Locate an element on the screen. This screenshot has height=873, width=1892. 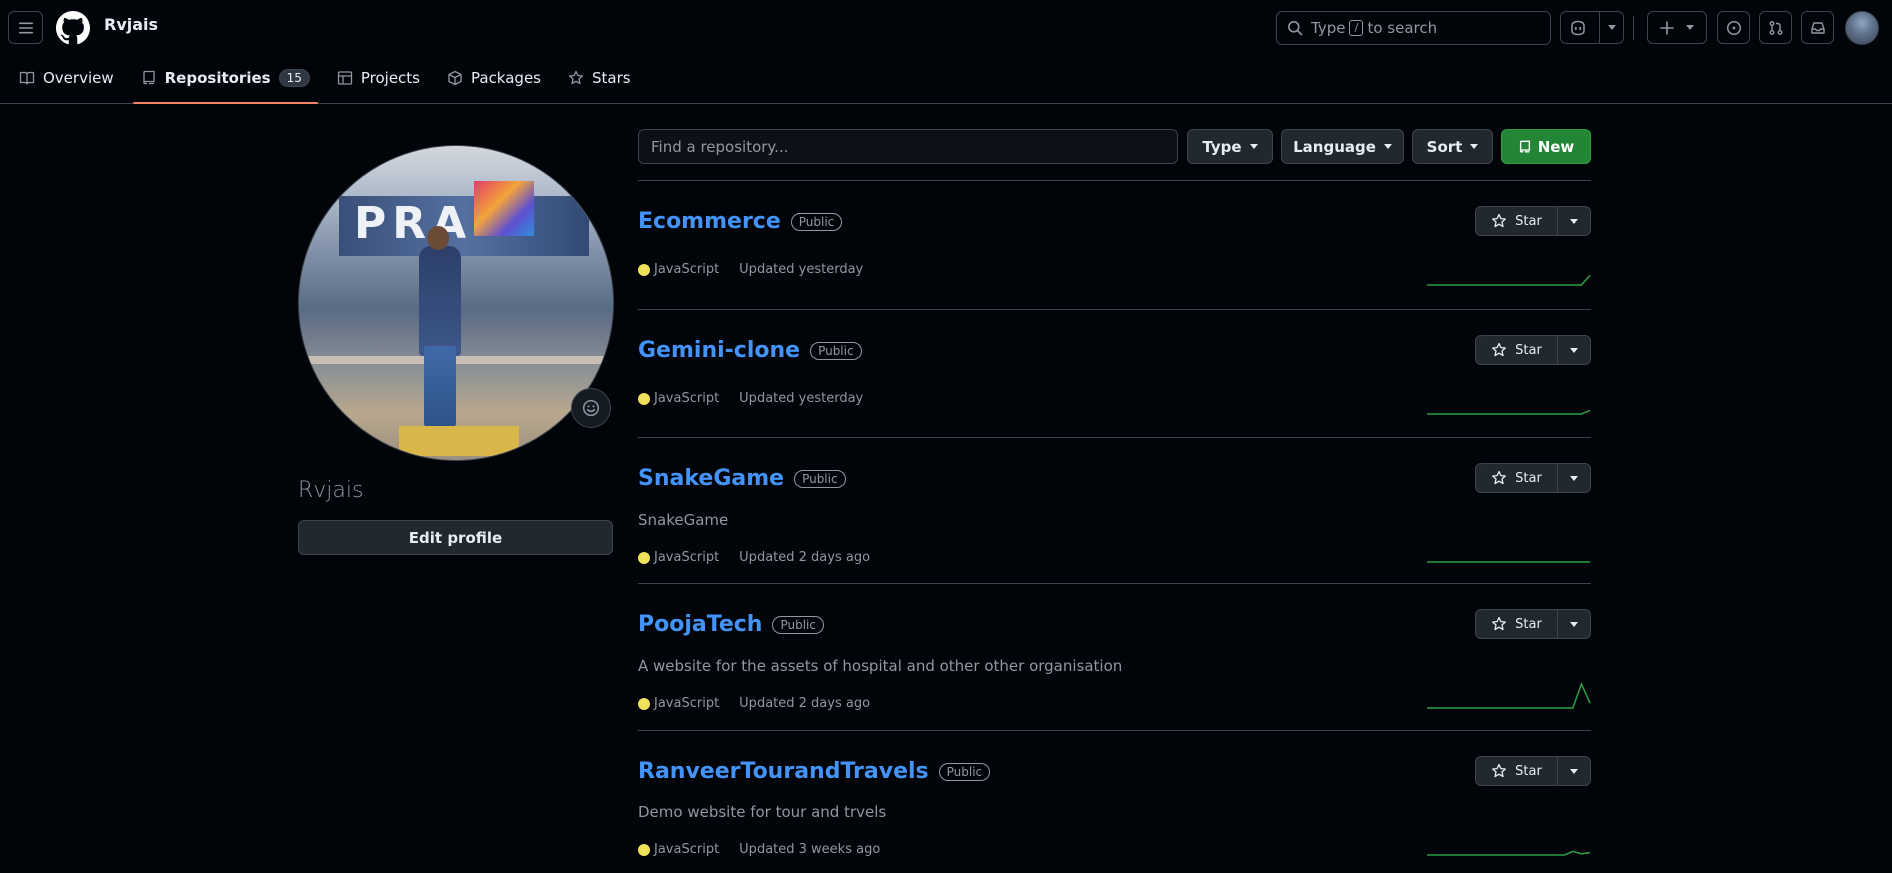
issue-opened-icon is located at coordinates (1733, 27).